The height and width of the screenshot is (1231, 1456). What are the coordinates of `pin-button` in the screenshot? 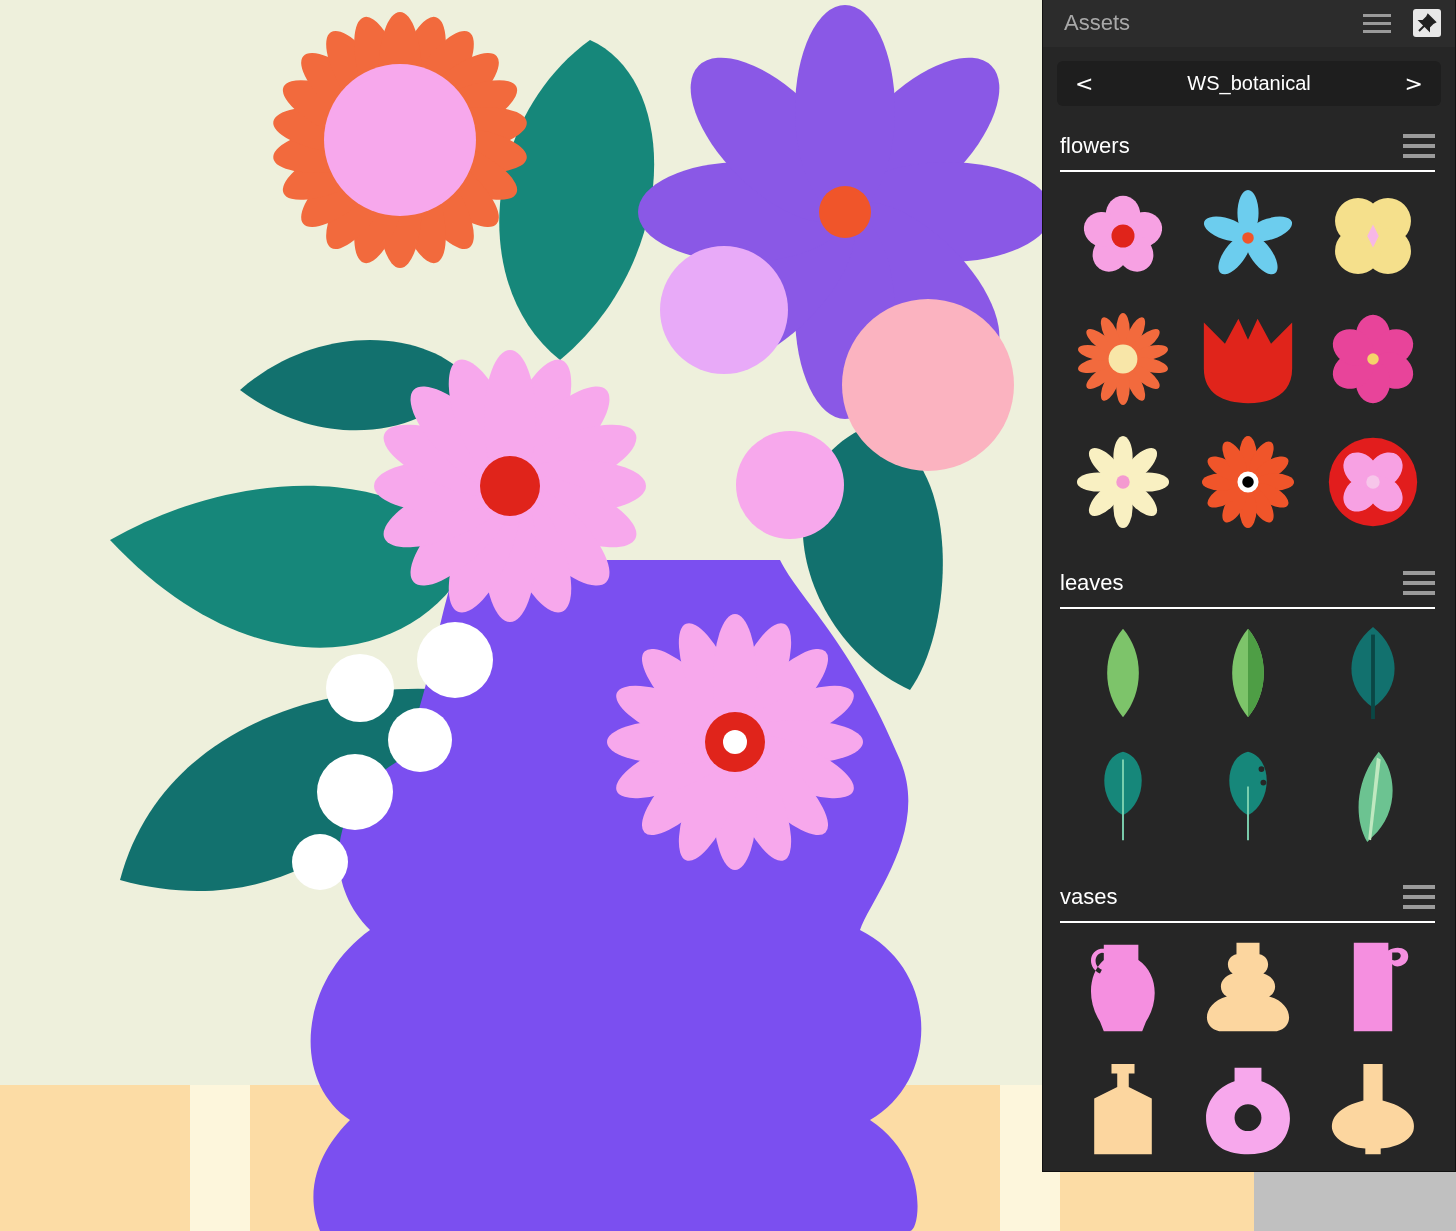 It's located at (1427, 23).